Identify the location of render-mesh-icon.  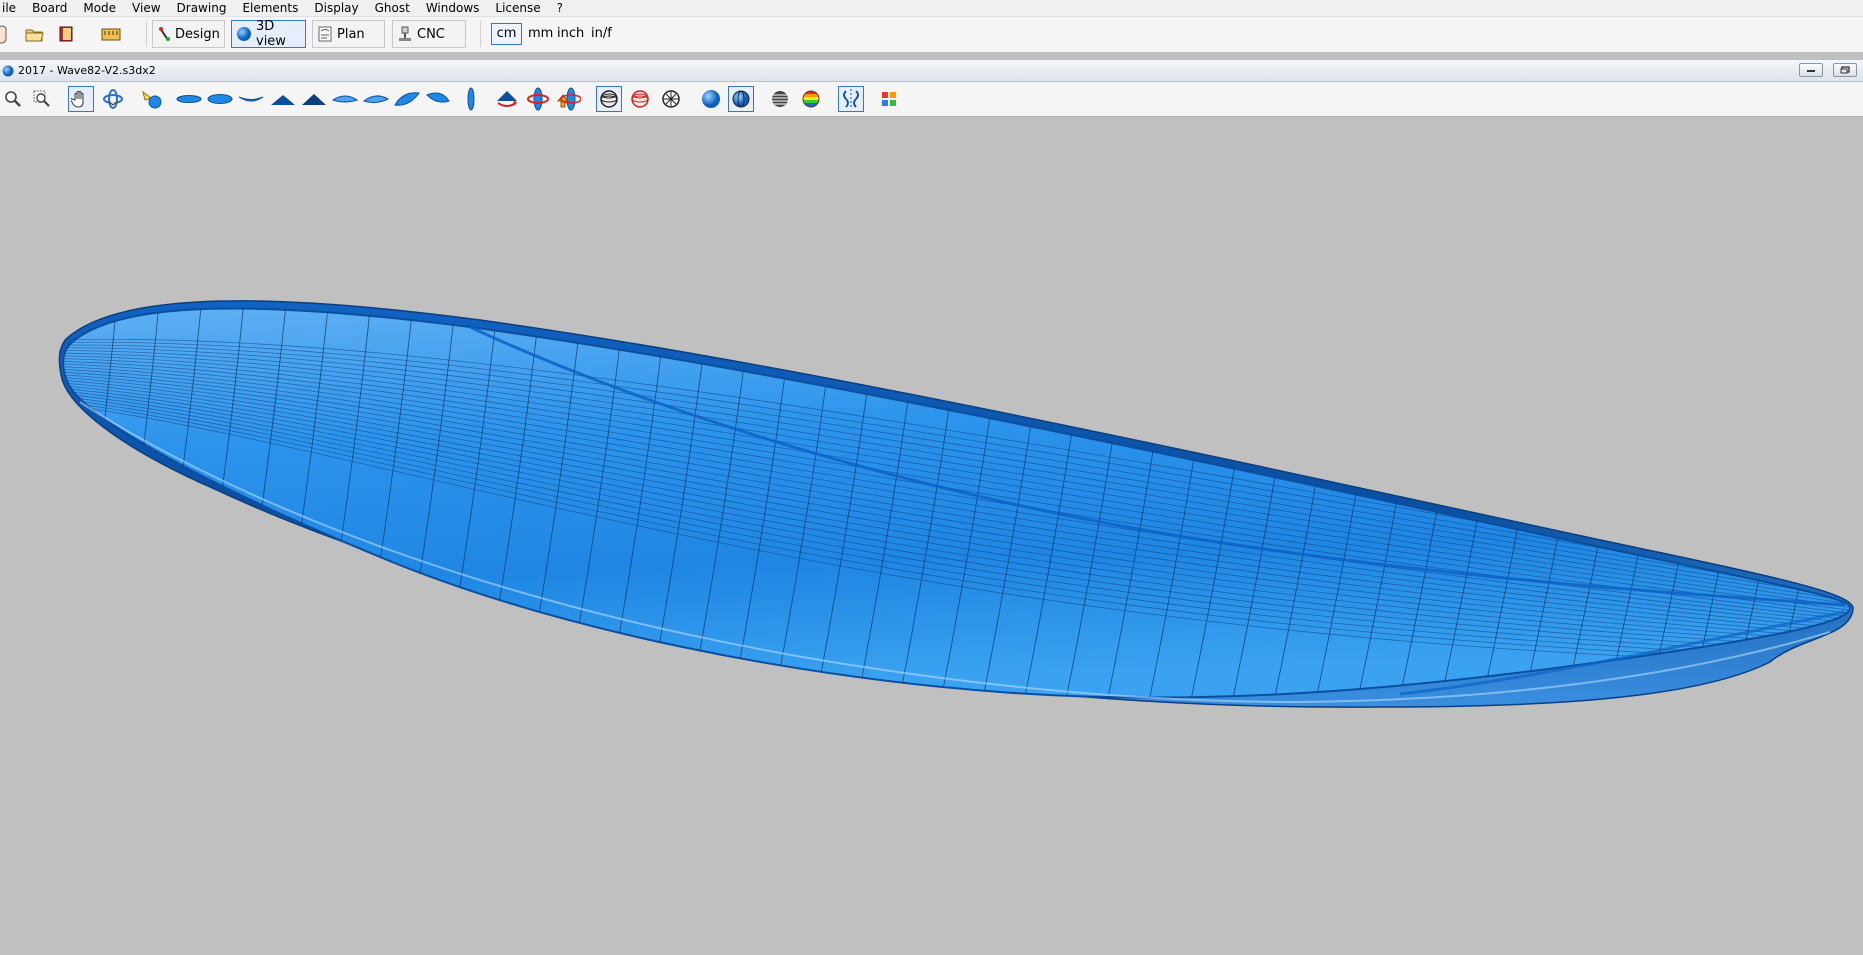
(671, 99).